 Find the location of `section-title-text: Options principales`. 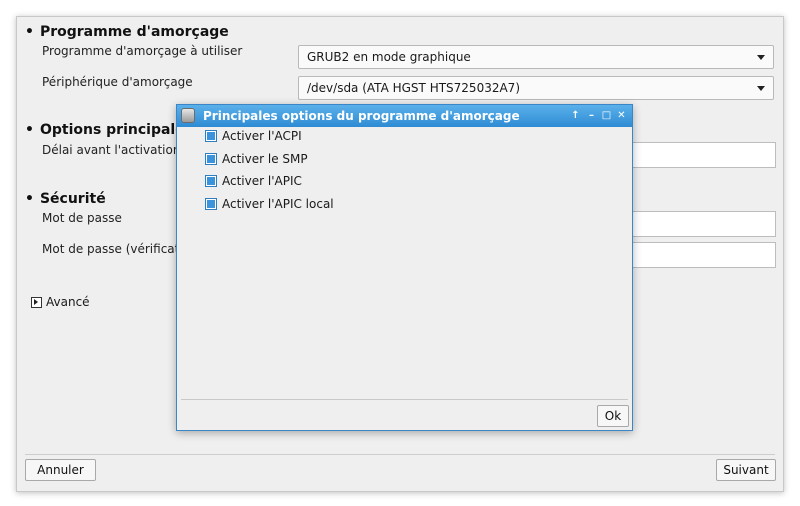

section-title-text: Options principales is located at coordinates (116, 130).